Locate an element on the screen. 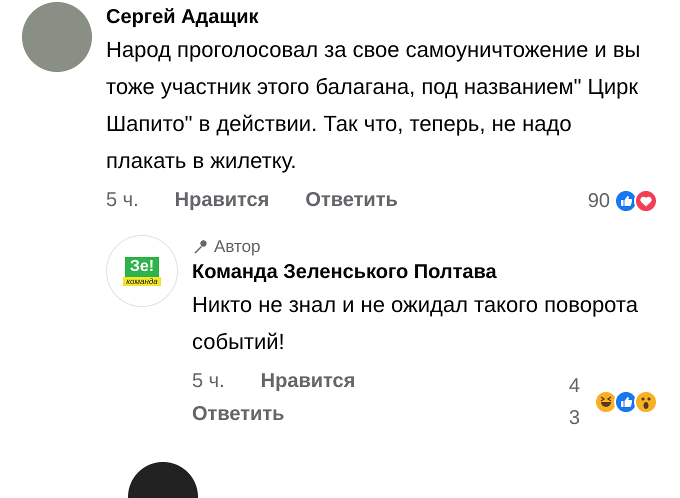 Image resolution: width=680 pixels, height=498 pixels. author-name: Команда Зеленського Полтава is located at coordinates (425, 272).